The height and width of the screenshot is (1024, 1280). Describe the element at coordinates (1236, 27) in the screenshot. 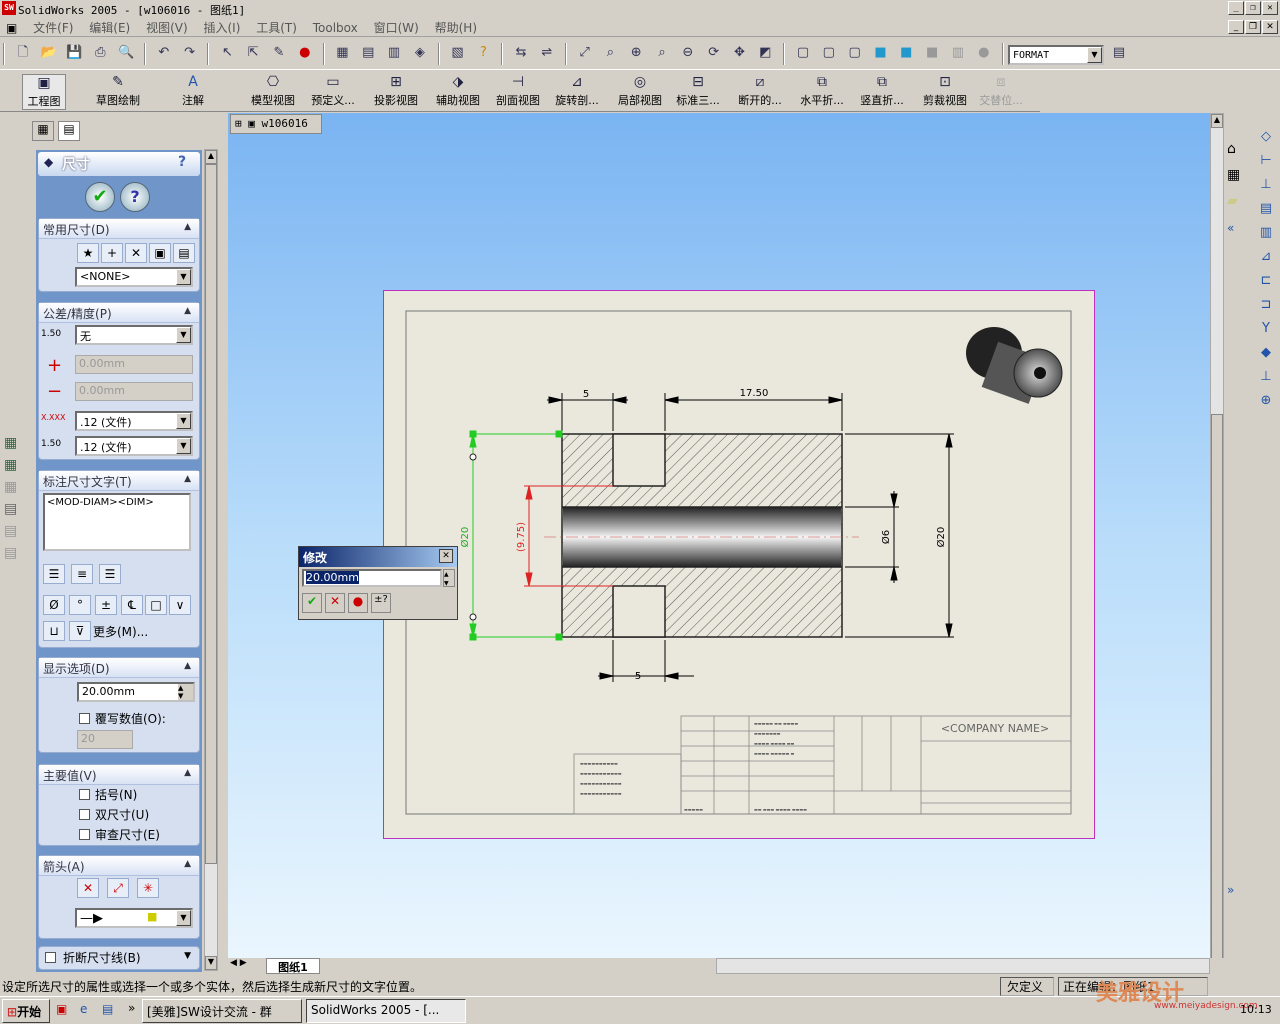

I see `doc-minimize-button: _` at that location.